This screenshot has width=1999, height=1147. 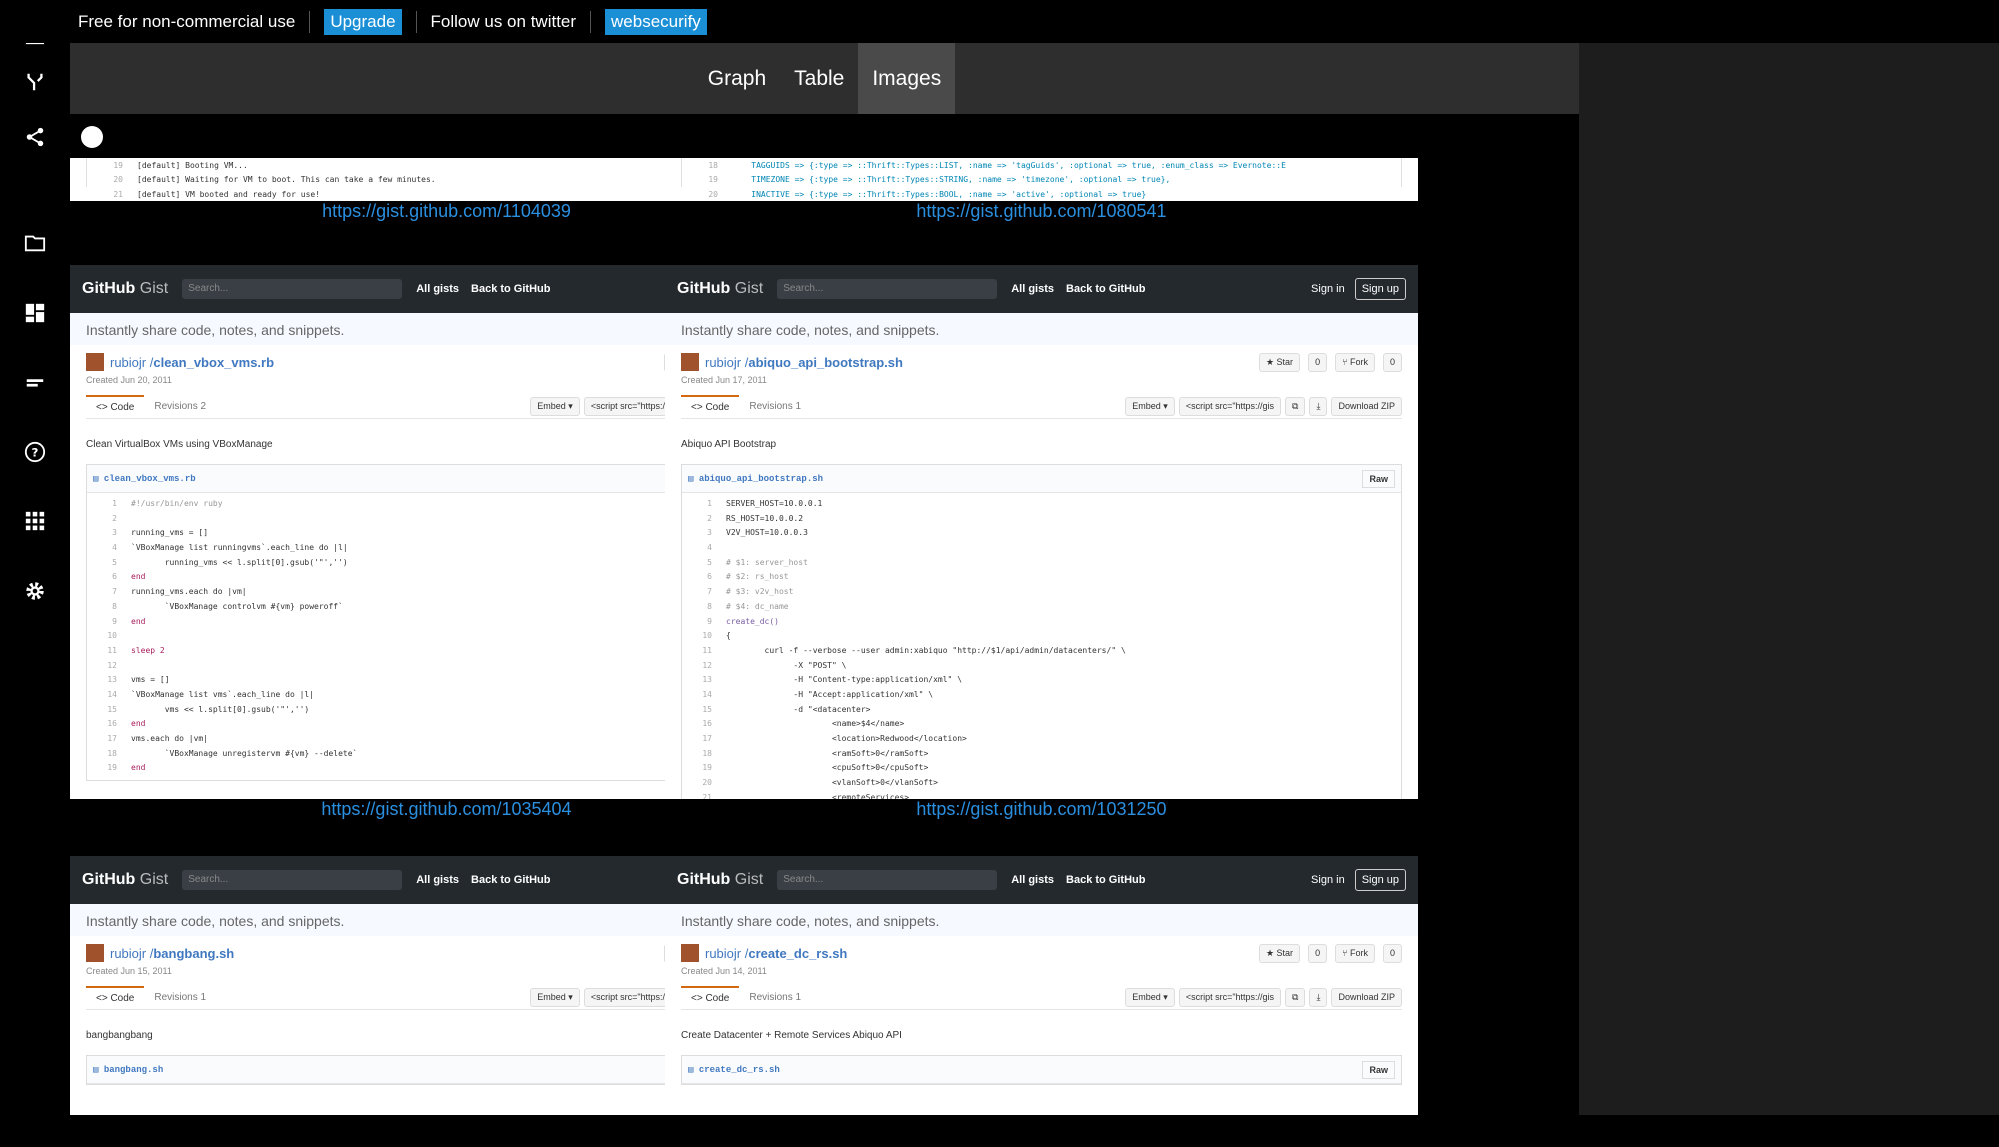 What do you see at coordinates (827, 768) in the screenshot?
I see `line-text: <cpuSoft>0</cpuSoft>` at bounding box center [827, 768].